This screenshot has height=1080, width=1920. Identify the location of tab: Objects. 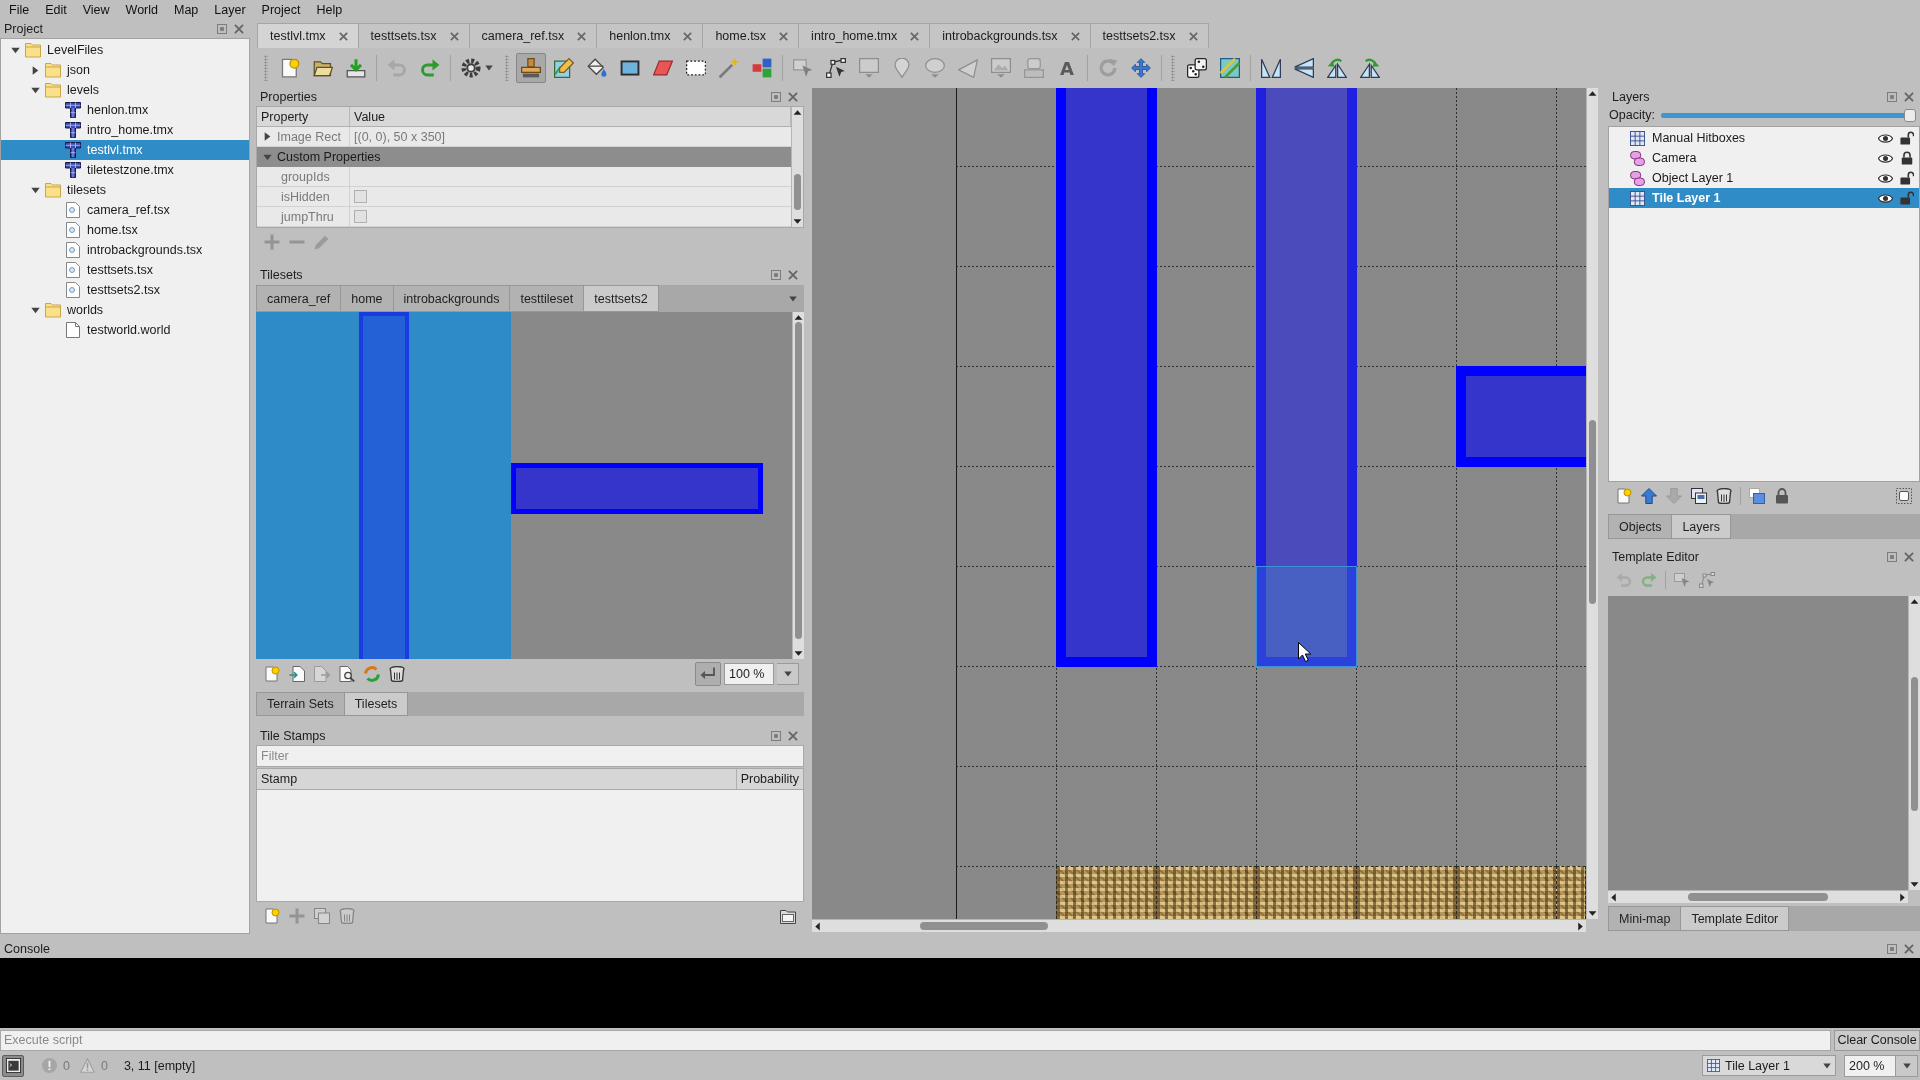
(1640, 526).